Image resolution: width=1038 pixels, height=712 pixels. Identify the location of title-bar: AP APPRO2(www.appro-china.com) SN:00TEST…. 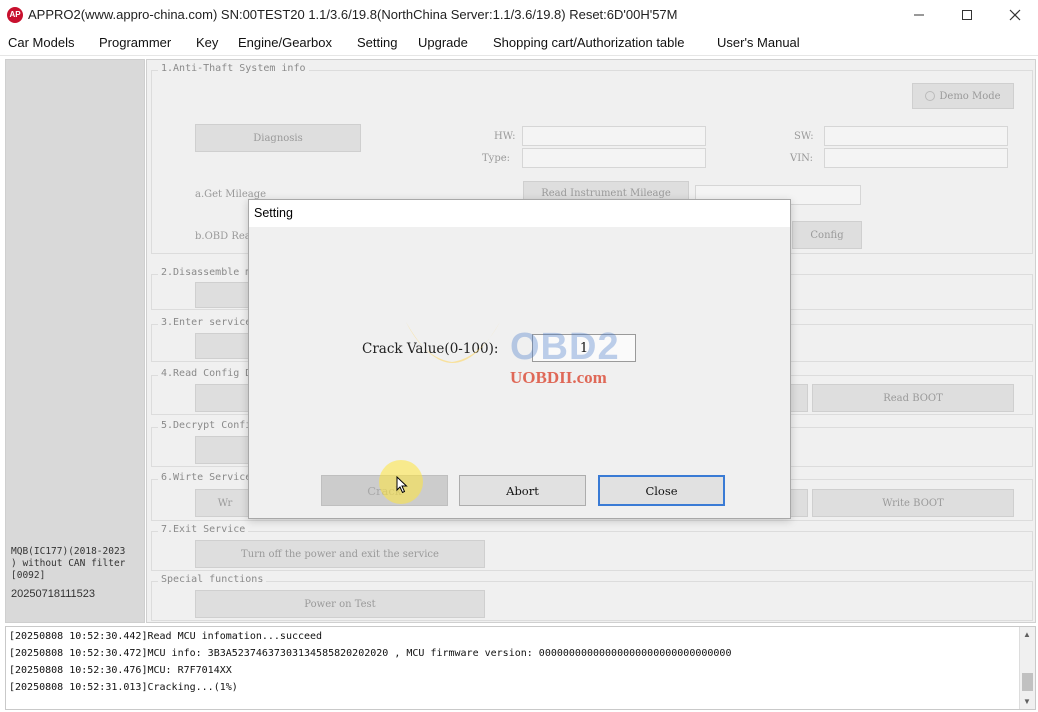
(519, 15).